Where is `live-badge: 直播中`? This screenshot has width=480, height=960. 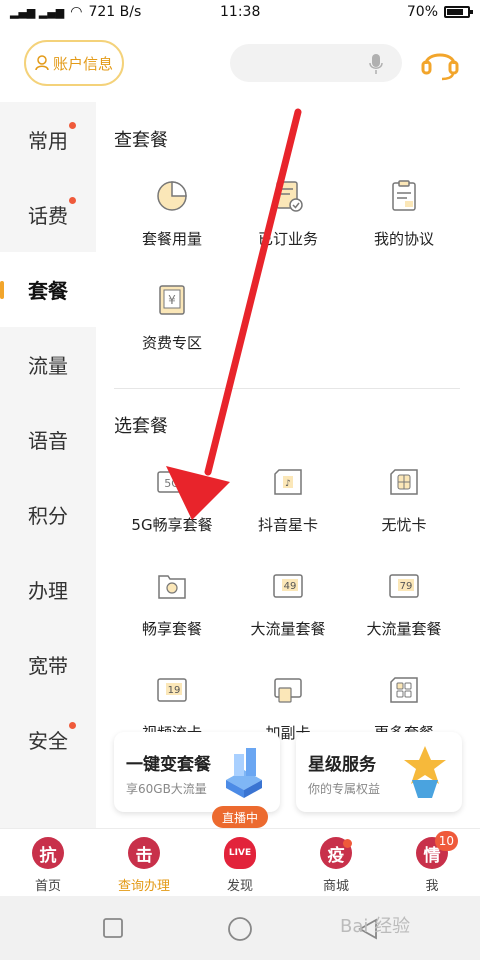
live-badge: 直播中 is located at coordinates (240, 817).